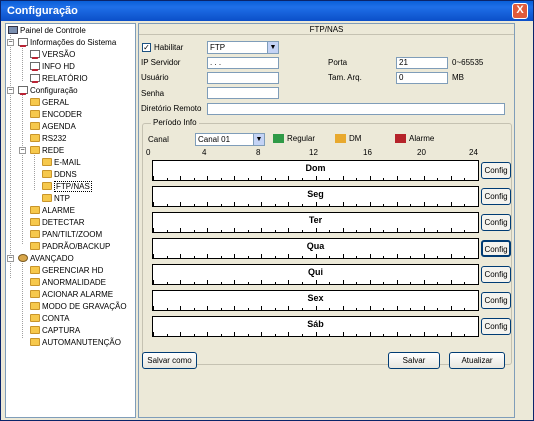 Image resolution: width=534 pixels, height=421 pixels. Describe the element at coordinates (496, 222) in the screenshot. I see `config-button-tuesday: Config` at that location.